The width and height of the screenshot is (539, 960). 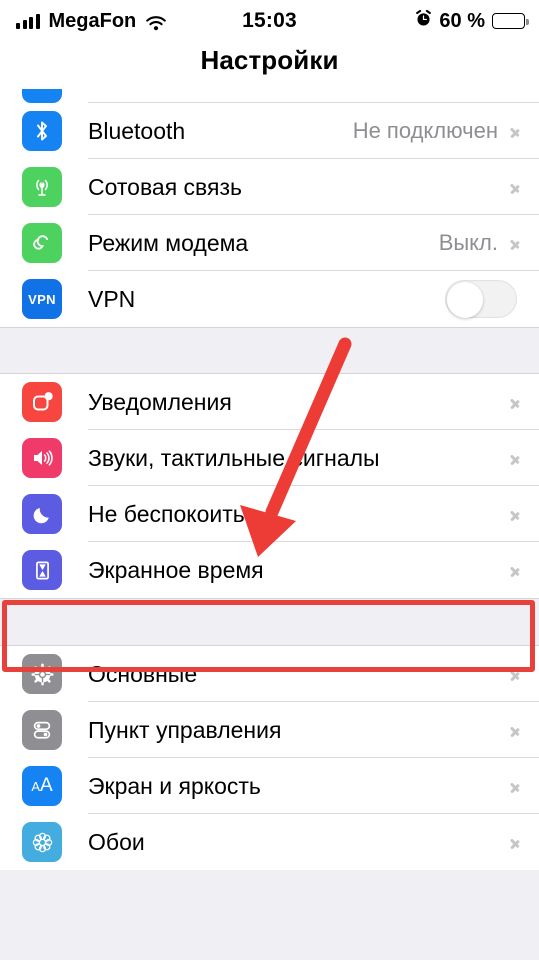 I want to click on settings-row-label: Не беспокоить, so click(x=166, y=513).